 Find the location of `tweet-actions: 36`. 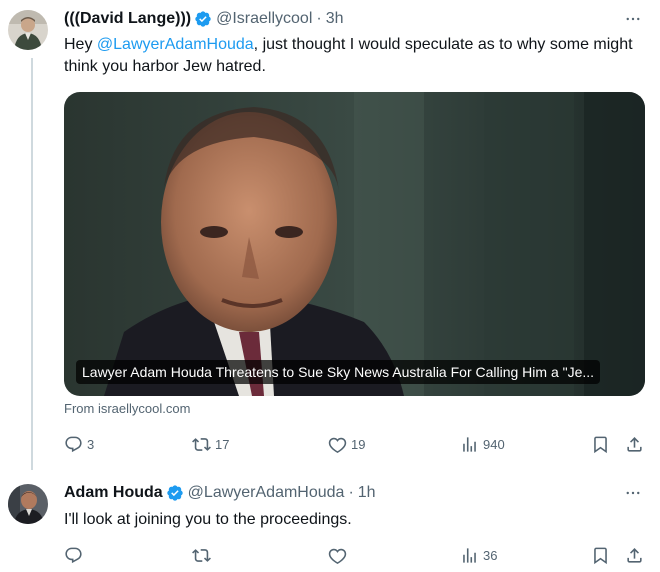

tweet-actions: 36 is located at coordinates (356, 555).